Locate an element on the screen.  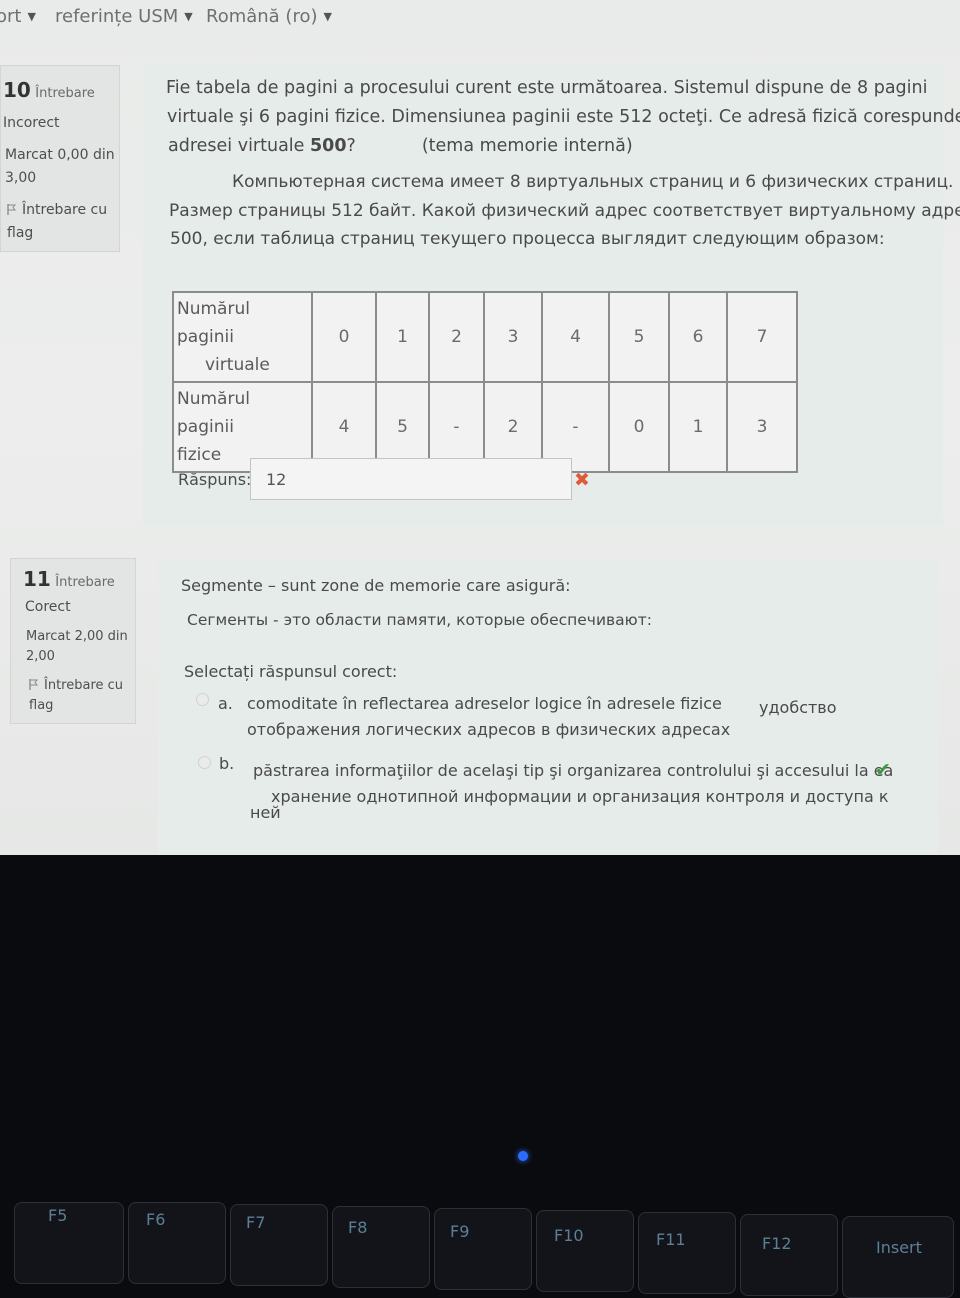
key-f6 is located at coordinates (177, 1243).